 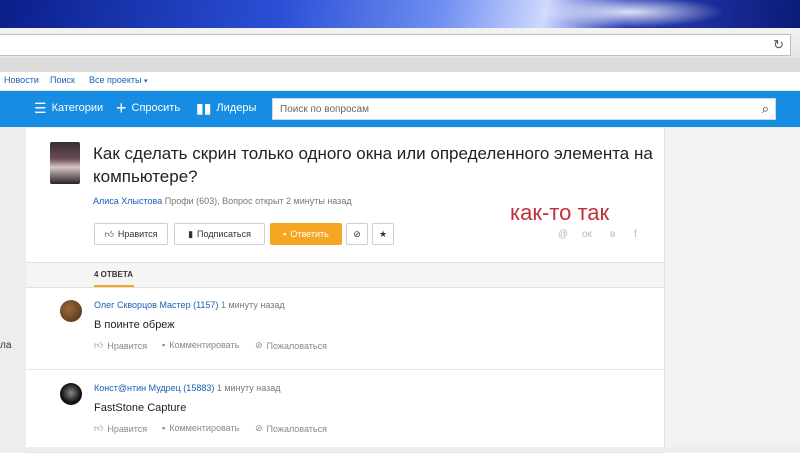 I want to click on like-button: 👍︎ Нравится, so click(x=131, y=234).